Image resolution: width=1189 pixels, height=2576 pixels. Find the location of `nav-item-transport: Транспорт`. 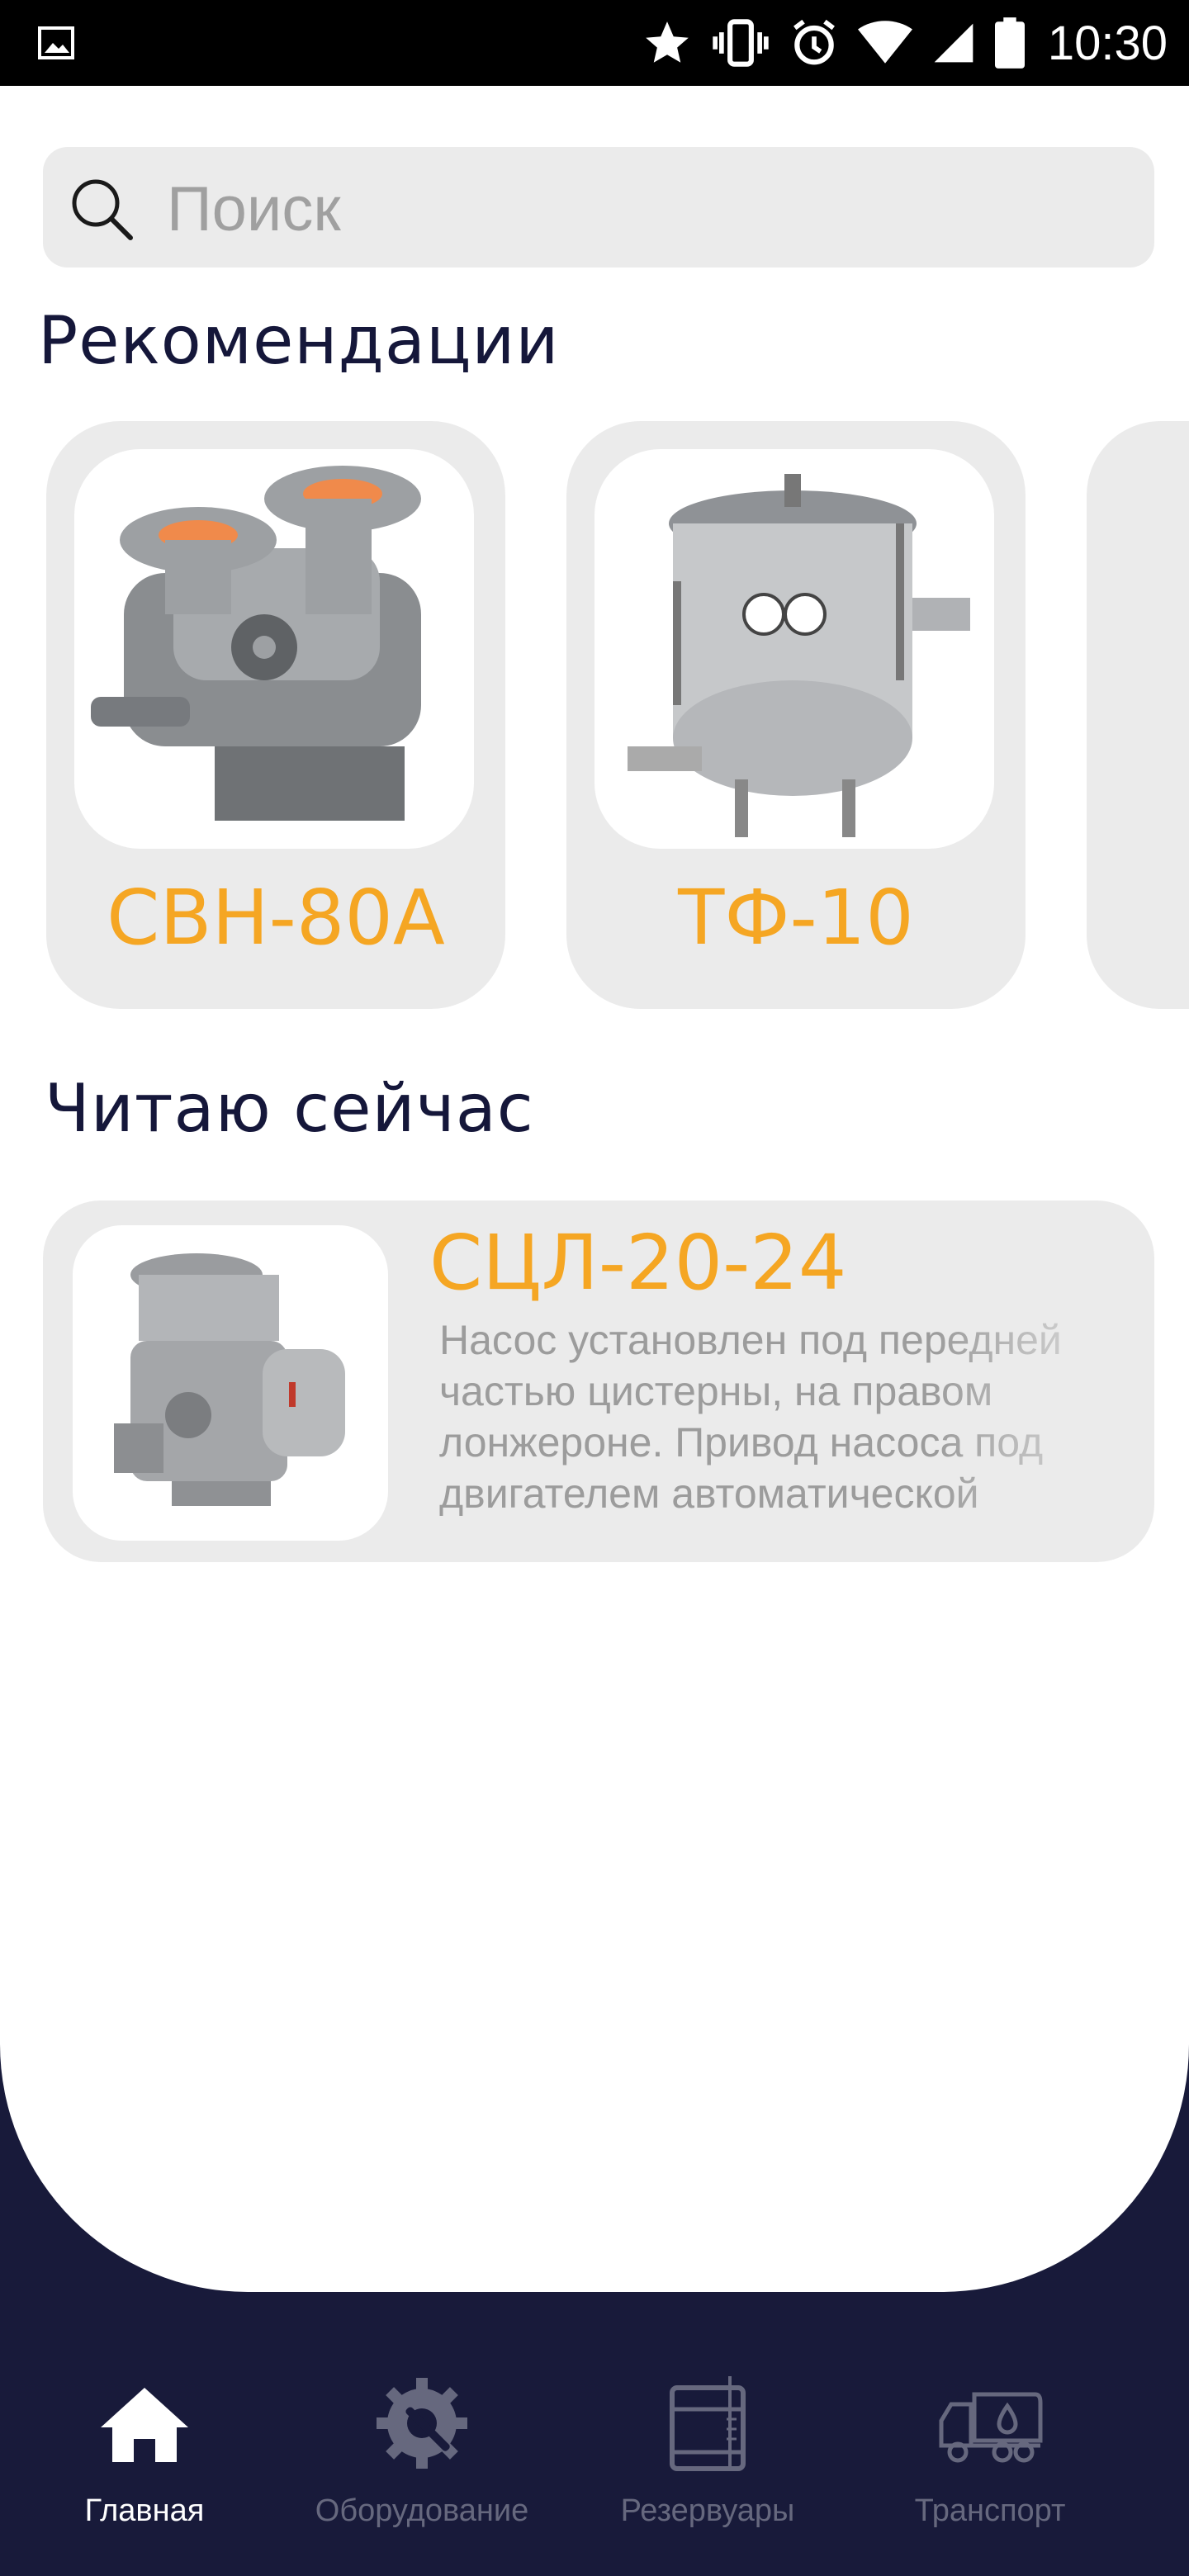

nav-item-transport: Транспорт is located at coordinates (990, 2460).